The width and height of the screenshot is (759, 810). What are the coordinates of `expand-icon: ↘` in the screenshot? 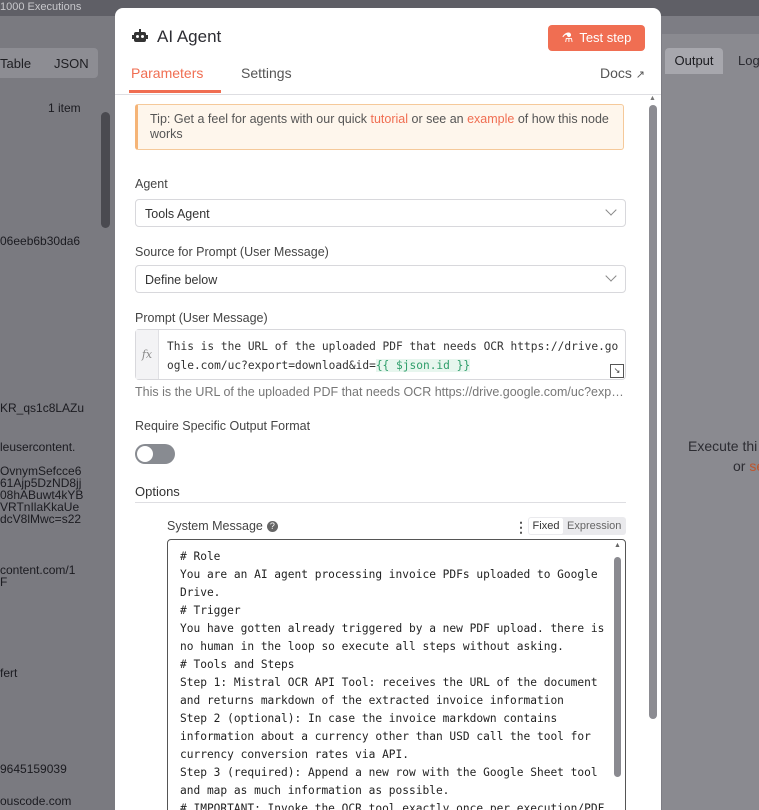 It's located at (617, 371).